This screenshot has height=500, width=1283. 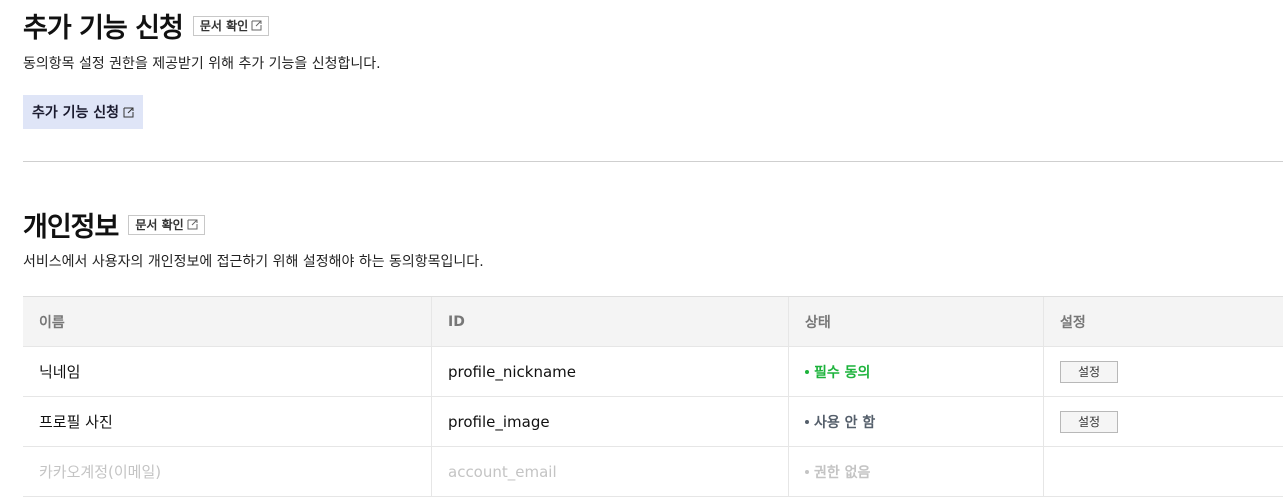 What do you see at coordinates (227, 321) in the screenshot?
I see `column-header-name: 이름` at bounding box center [227, 321].